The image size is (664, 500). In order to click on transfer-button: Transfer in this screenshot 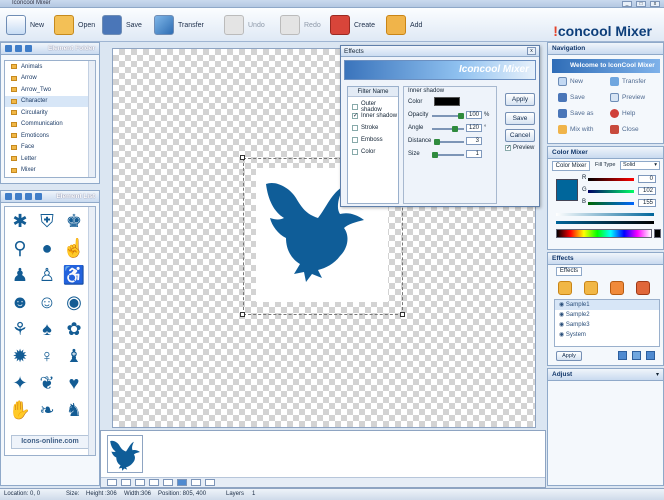, I will do `click(179, 25)`.